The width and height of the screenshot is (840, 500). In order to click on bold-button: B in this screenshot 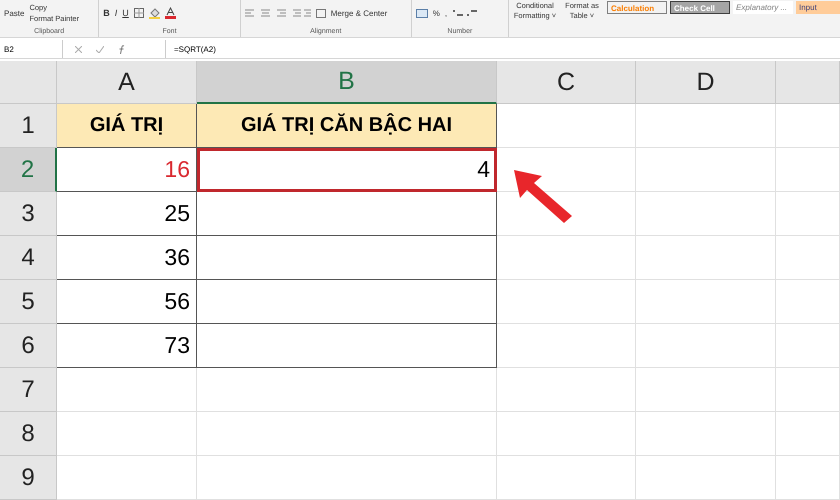, I will do `click(106, 13)`.